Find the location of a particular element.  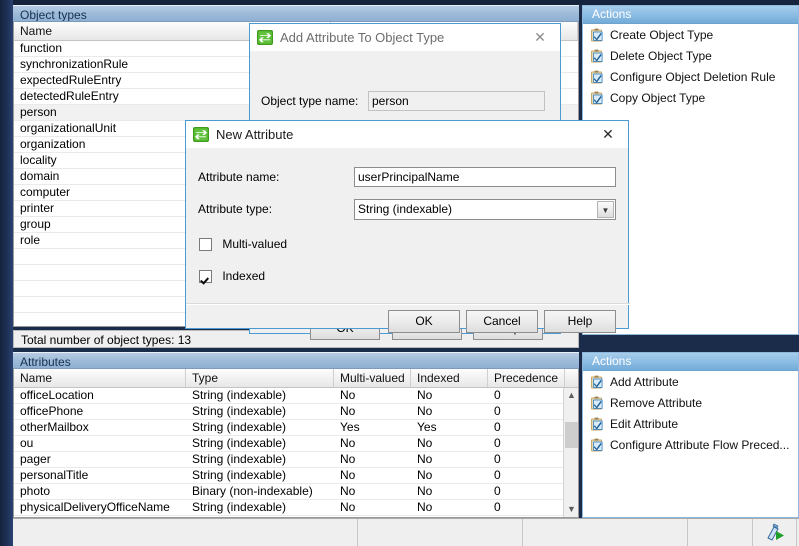

attribute-name-cell: photo is located at coordinates (35, 491).